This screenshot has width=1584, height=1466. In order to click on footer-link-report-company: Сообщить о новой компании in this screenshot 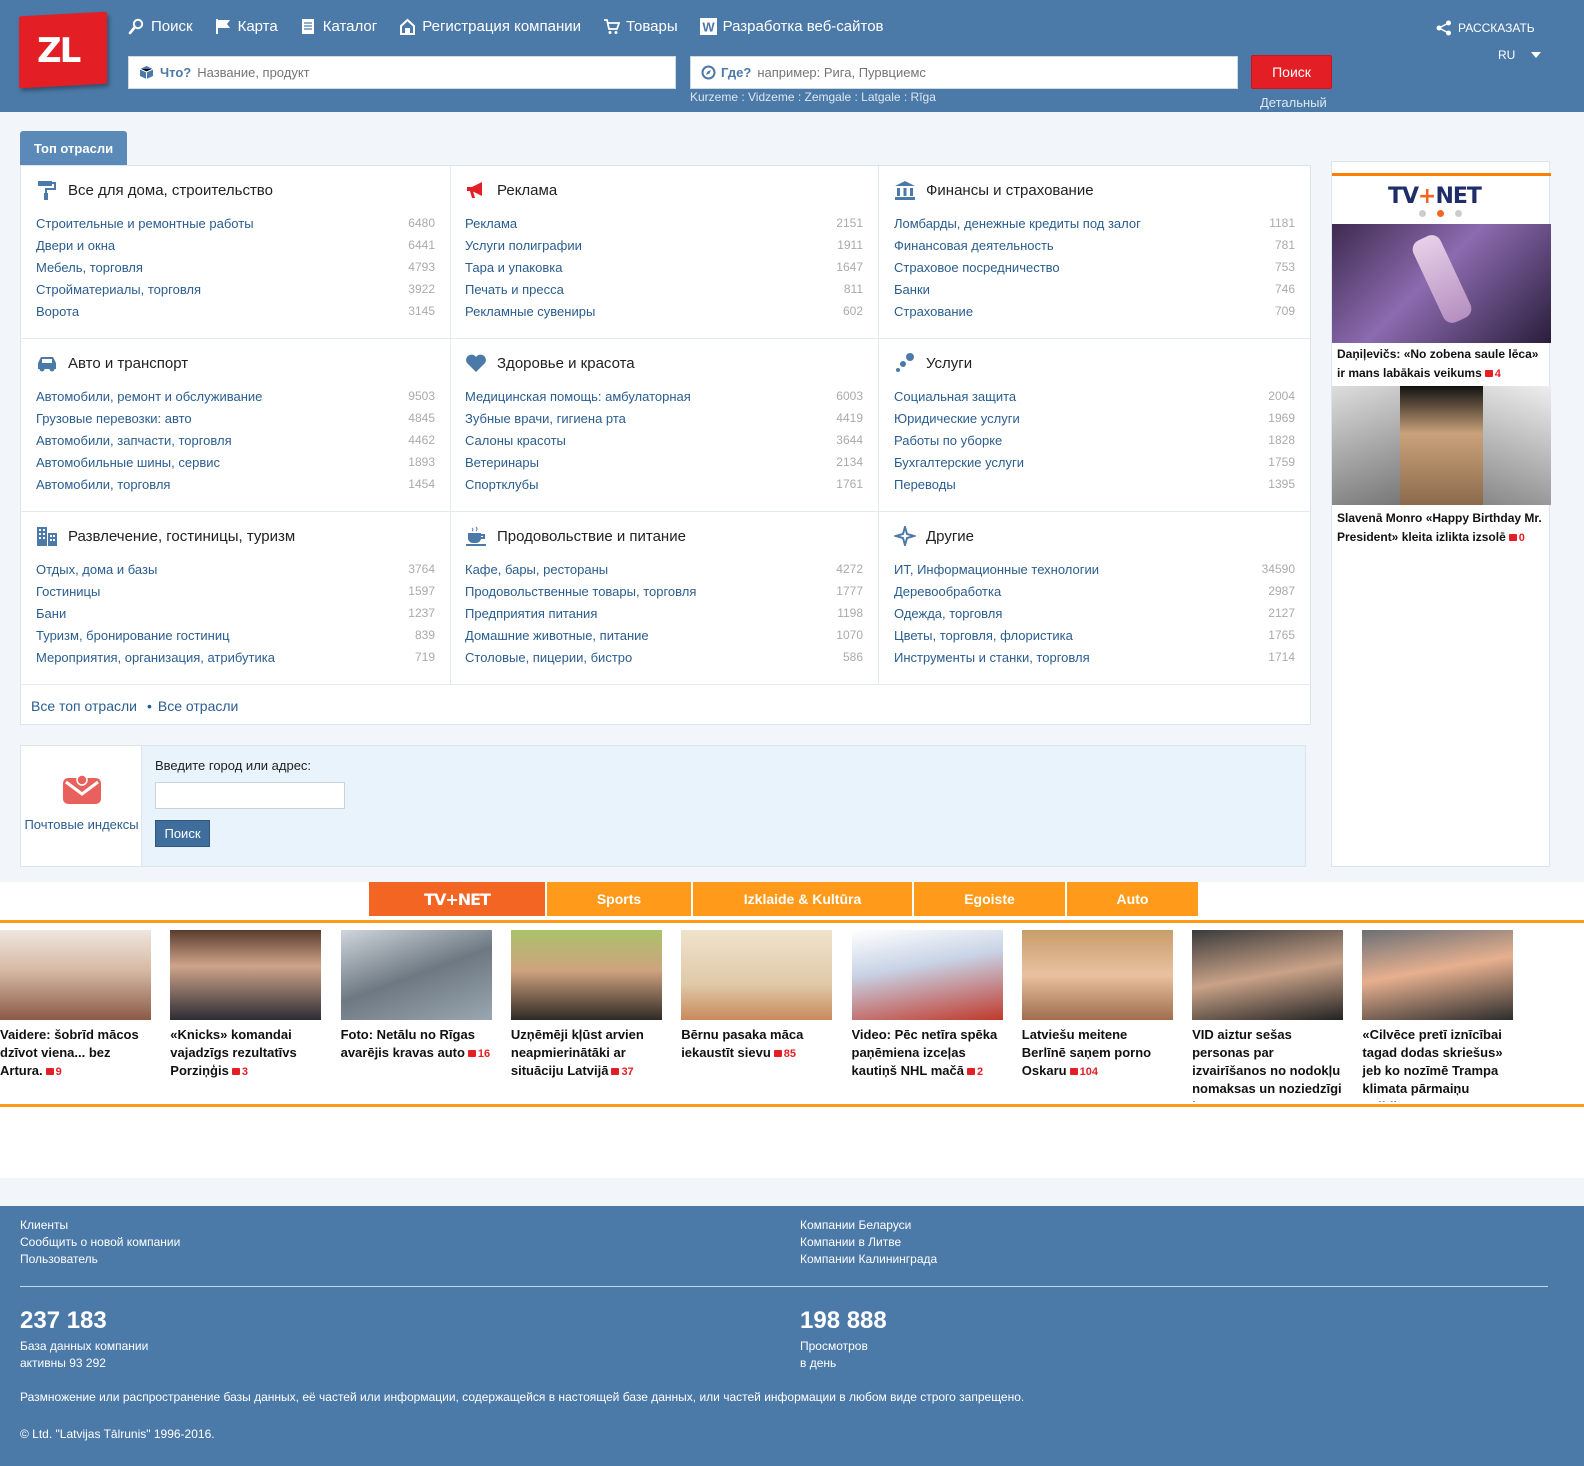, I will do `click(100, 1242)`.